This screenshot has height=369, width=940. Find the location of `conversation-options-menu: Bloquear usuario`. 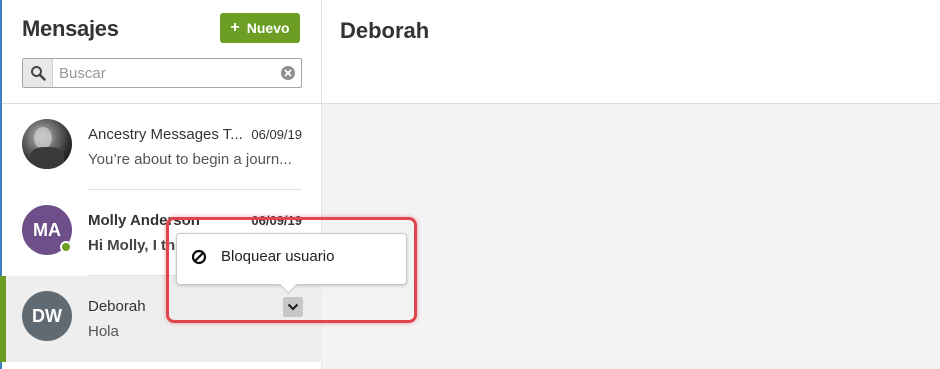

conversation-options-menu: Bloquear usuario is located at coordinates (291, 259).